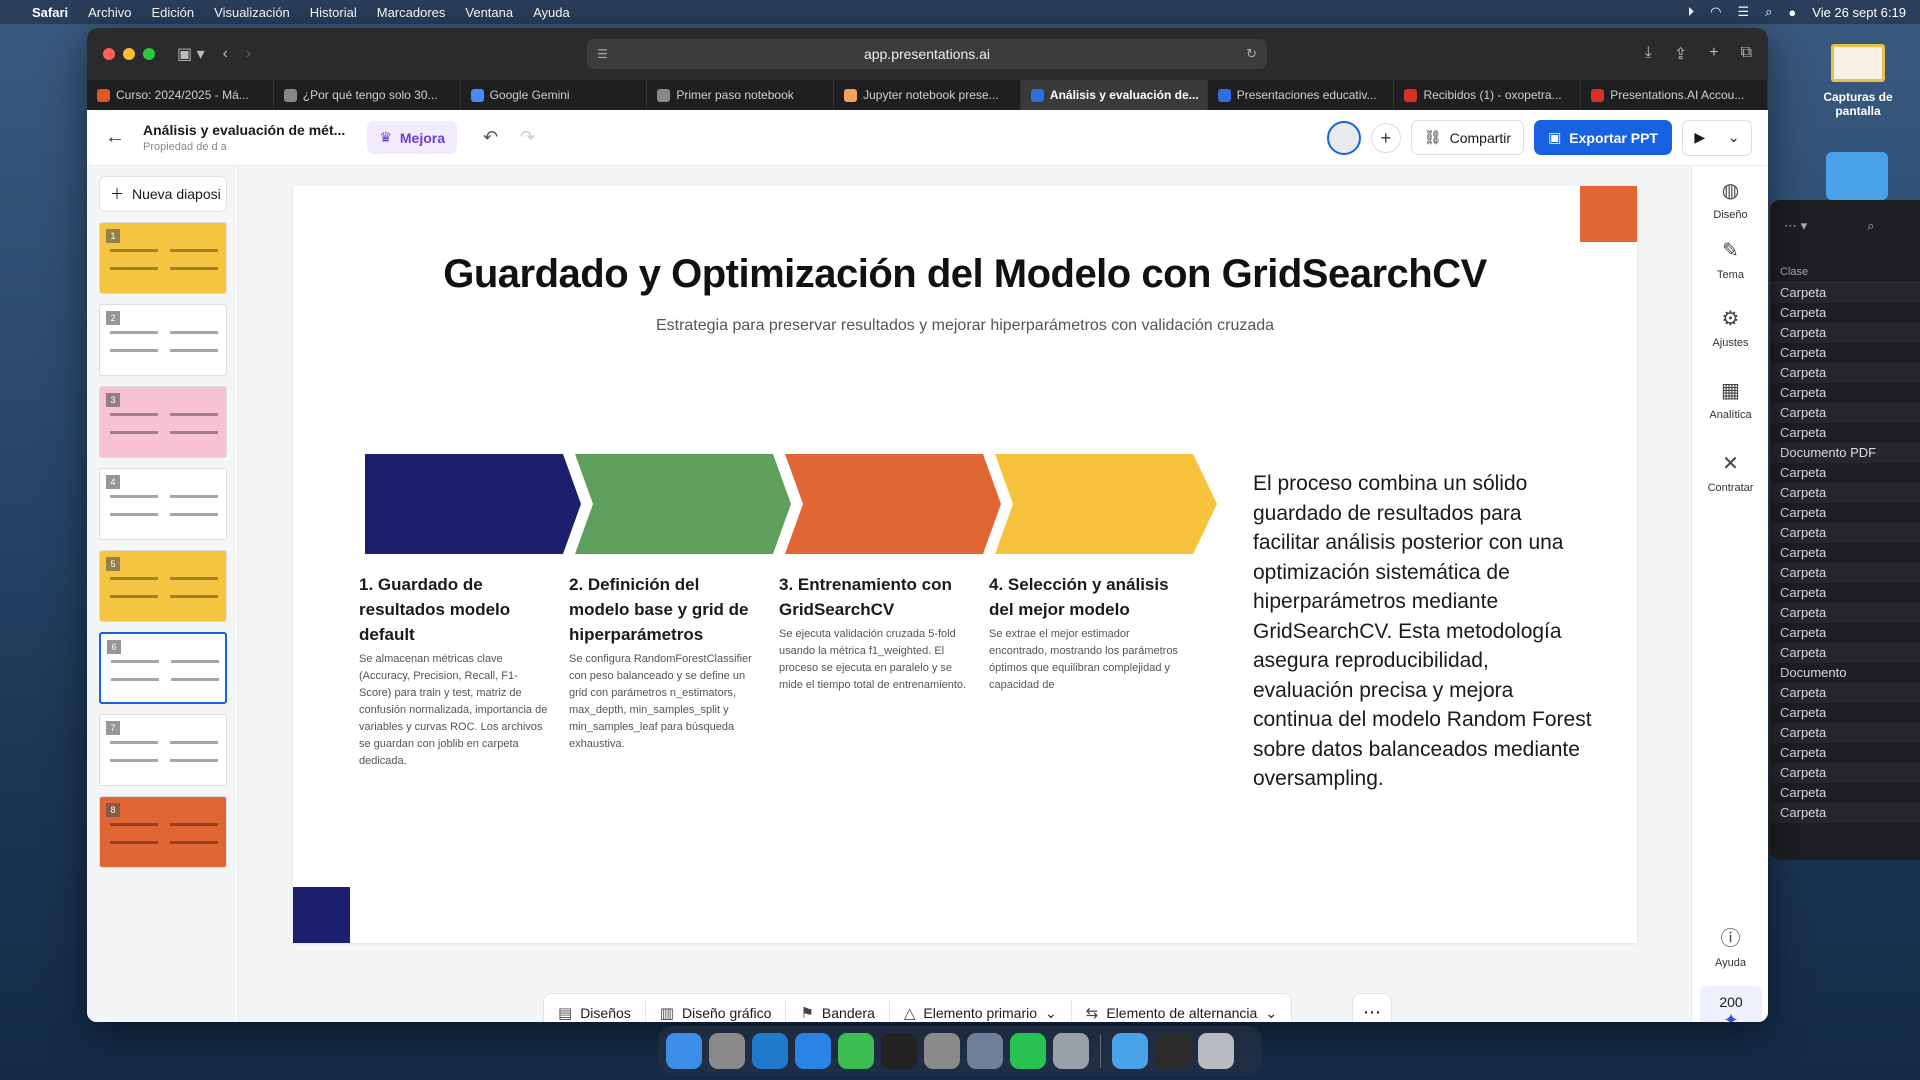 The image size is (1920, 1080). What do you see at coordinates (163, 340) in the screenshot?
I see `slide-thumbnail: 2` at bounding box center [163, 340].